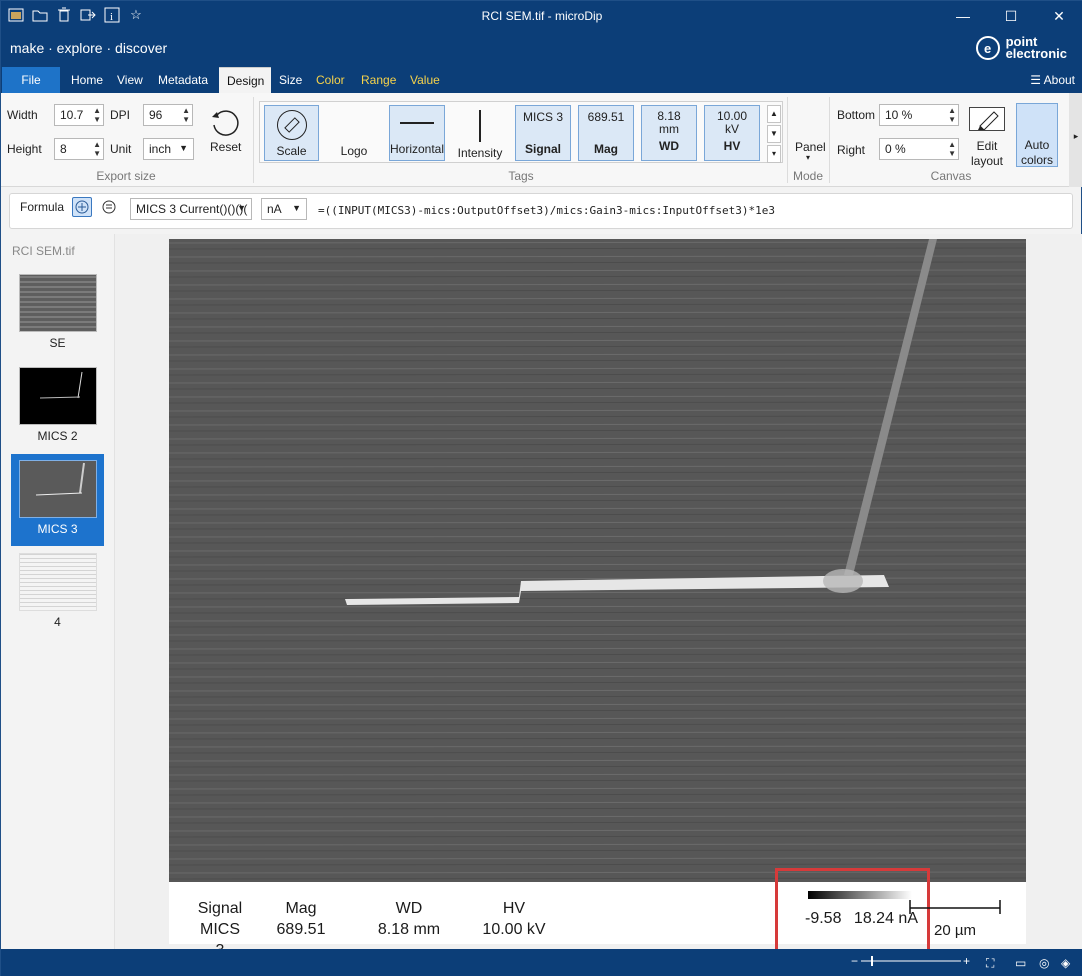 This screenshot has height=976, width=1082. I want to click on dpi-input: 96 ▲ ▼, so click(168, 115).